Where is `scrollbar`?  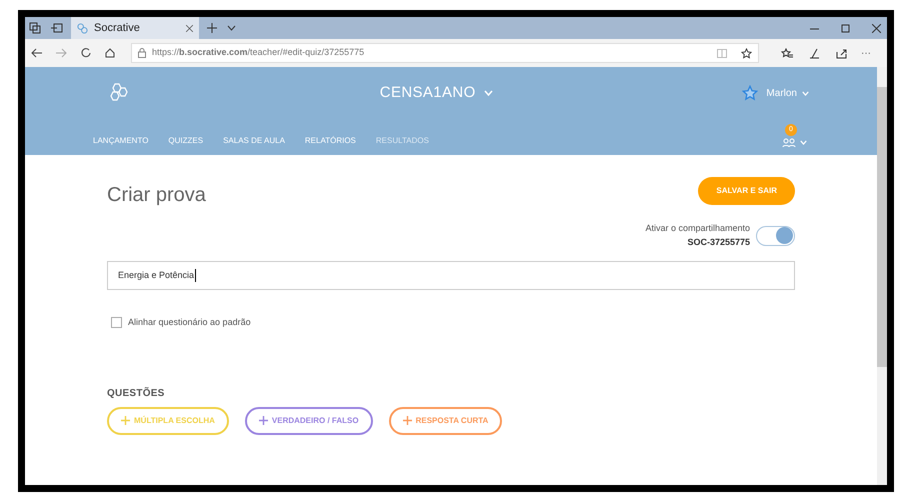 scrollbar is located at coordinates (882, 276).